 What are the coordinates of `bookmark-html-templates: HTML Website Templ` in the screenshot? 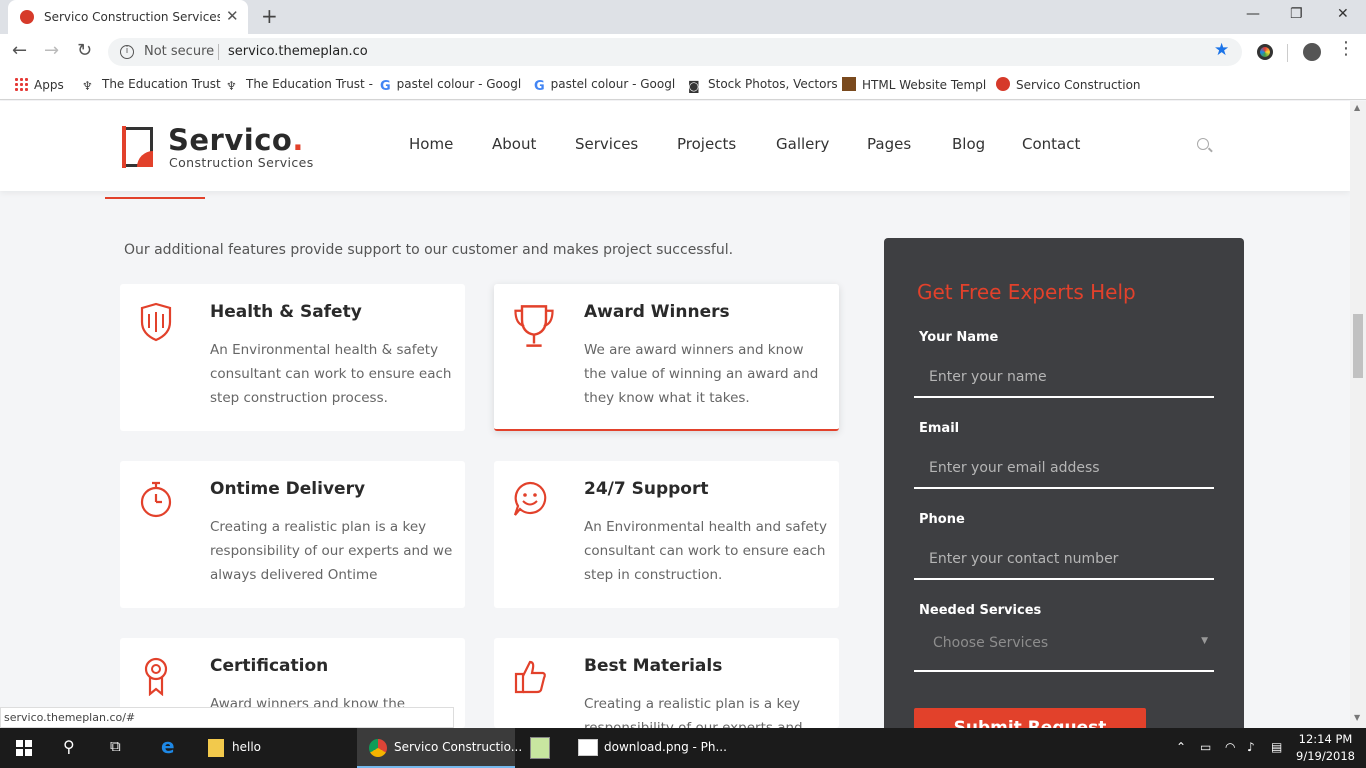 It's located at (914, 84).